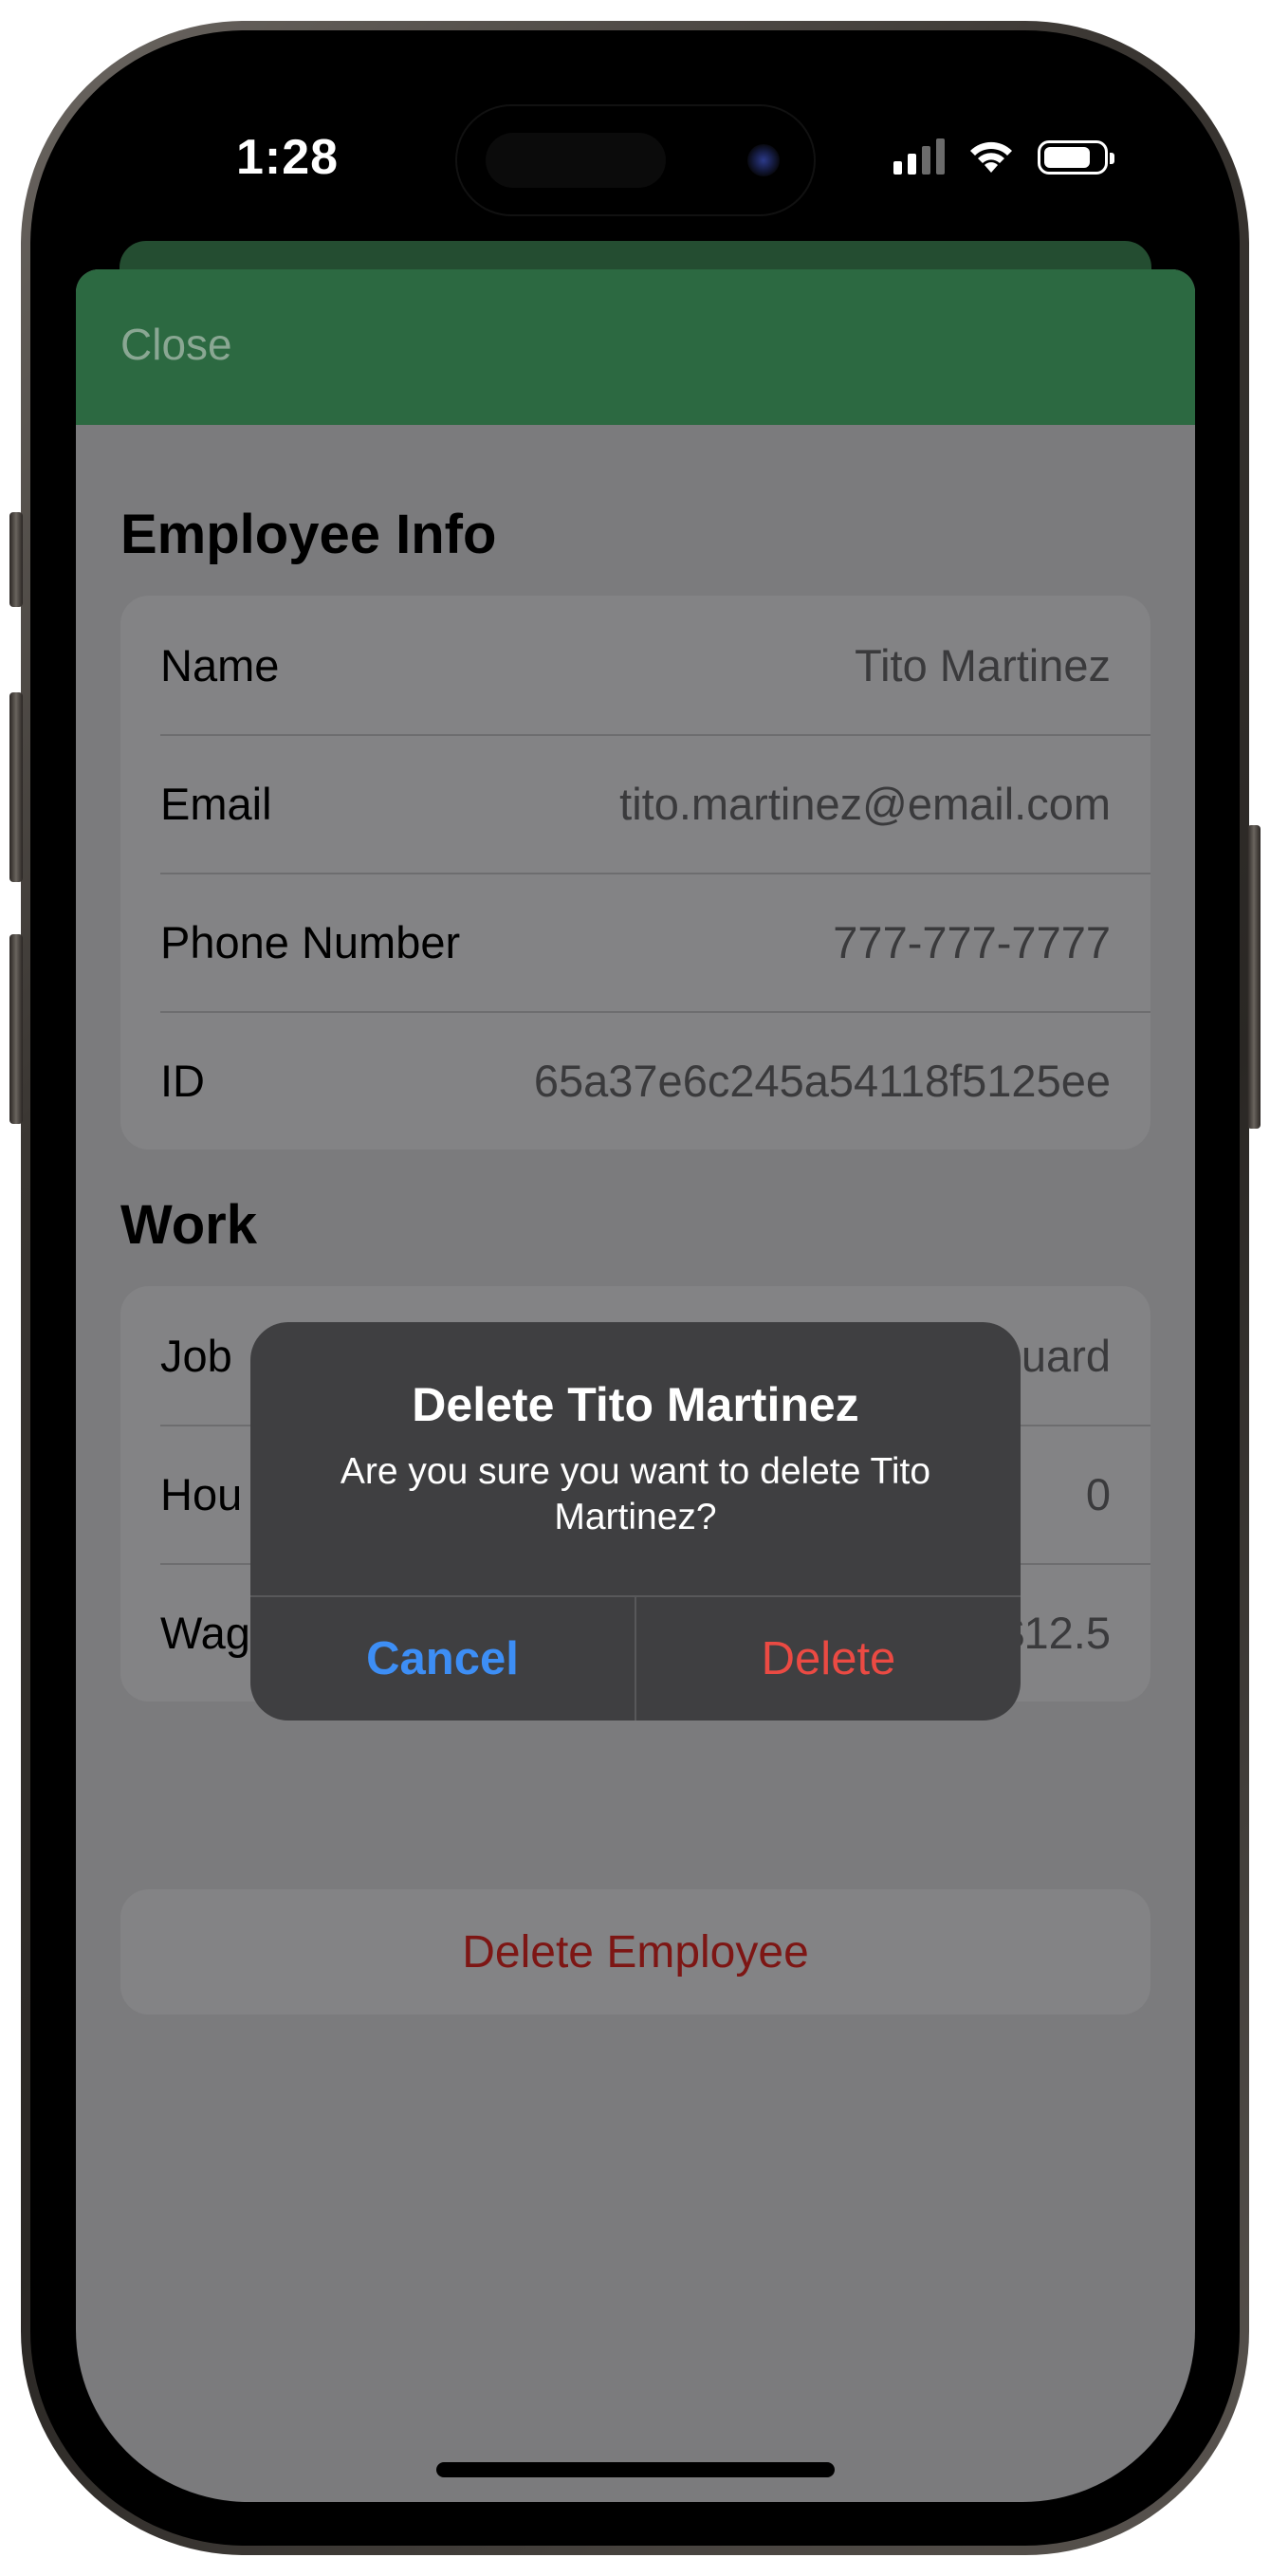  What do you see at coordinates (822, 1080) in the screenshot?
I see `row-value: 65a37e6c245a54118f5125ee` at bounding box center [822, 1080].